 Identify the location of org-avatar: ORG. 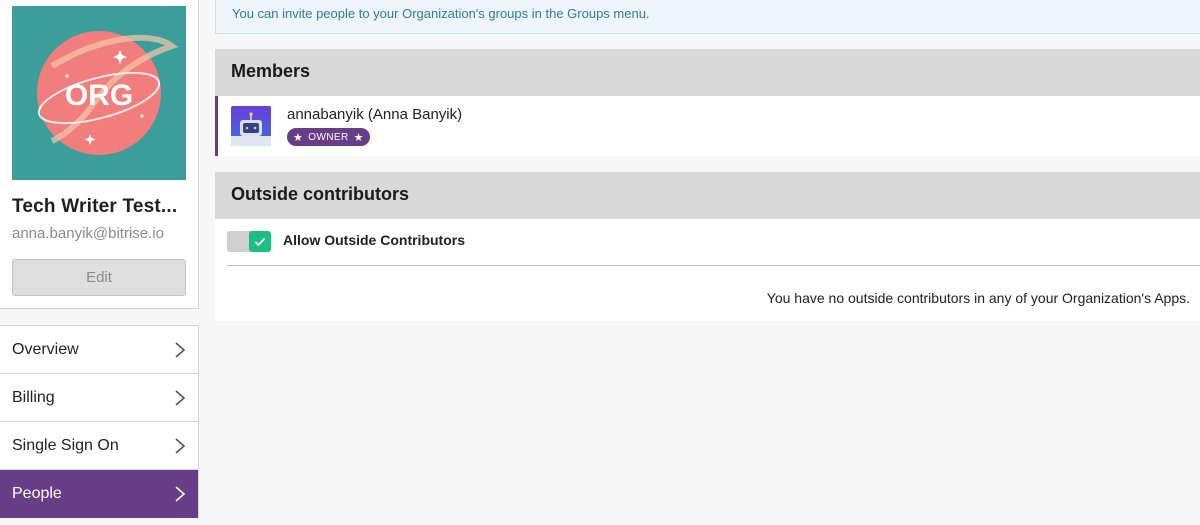
(99, 93).